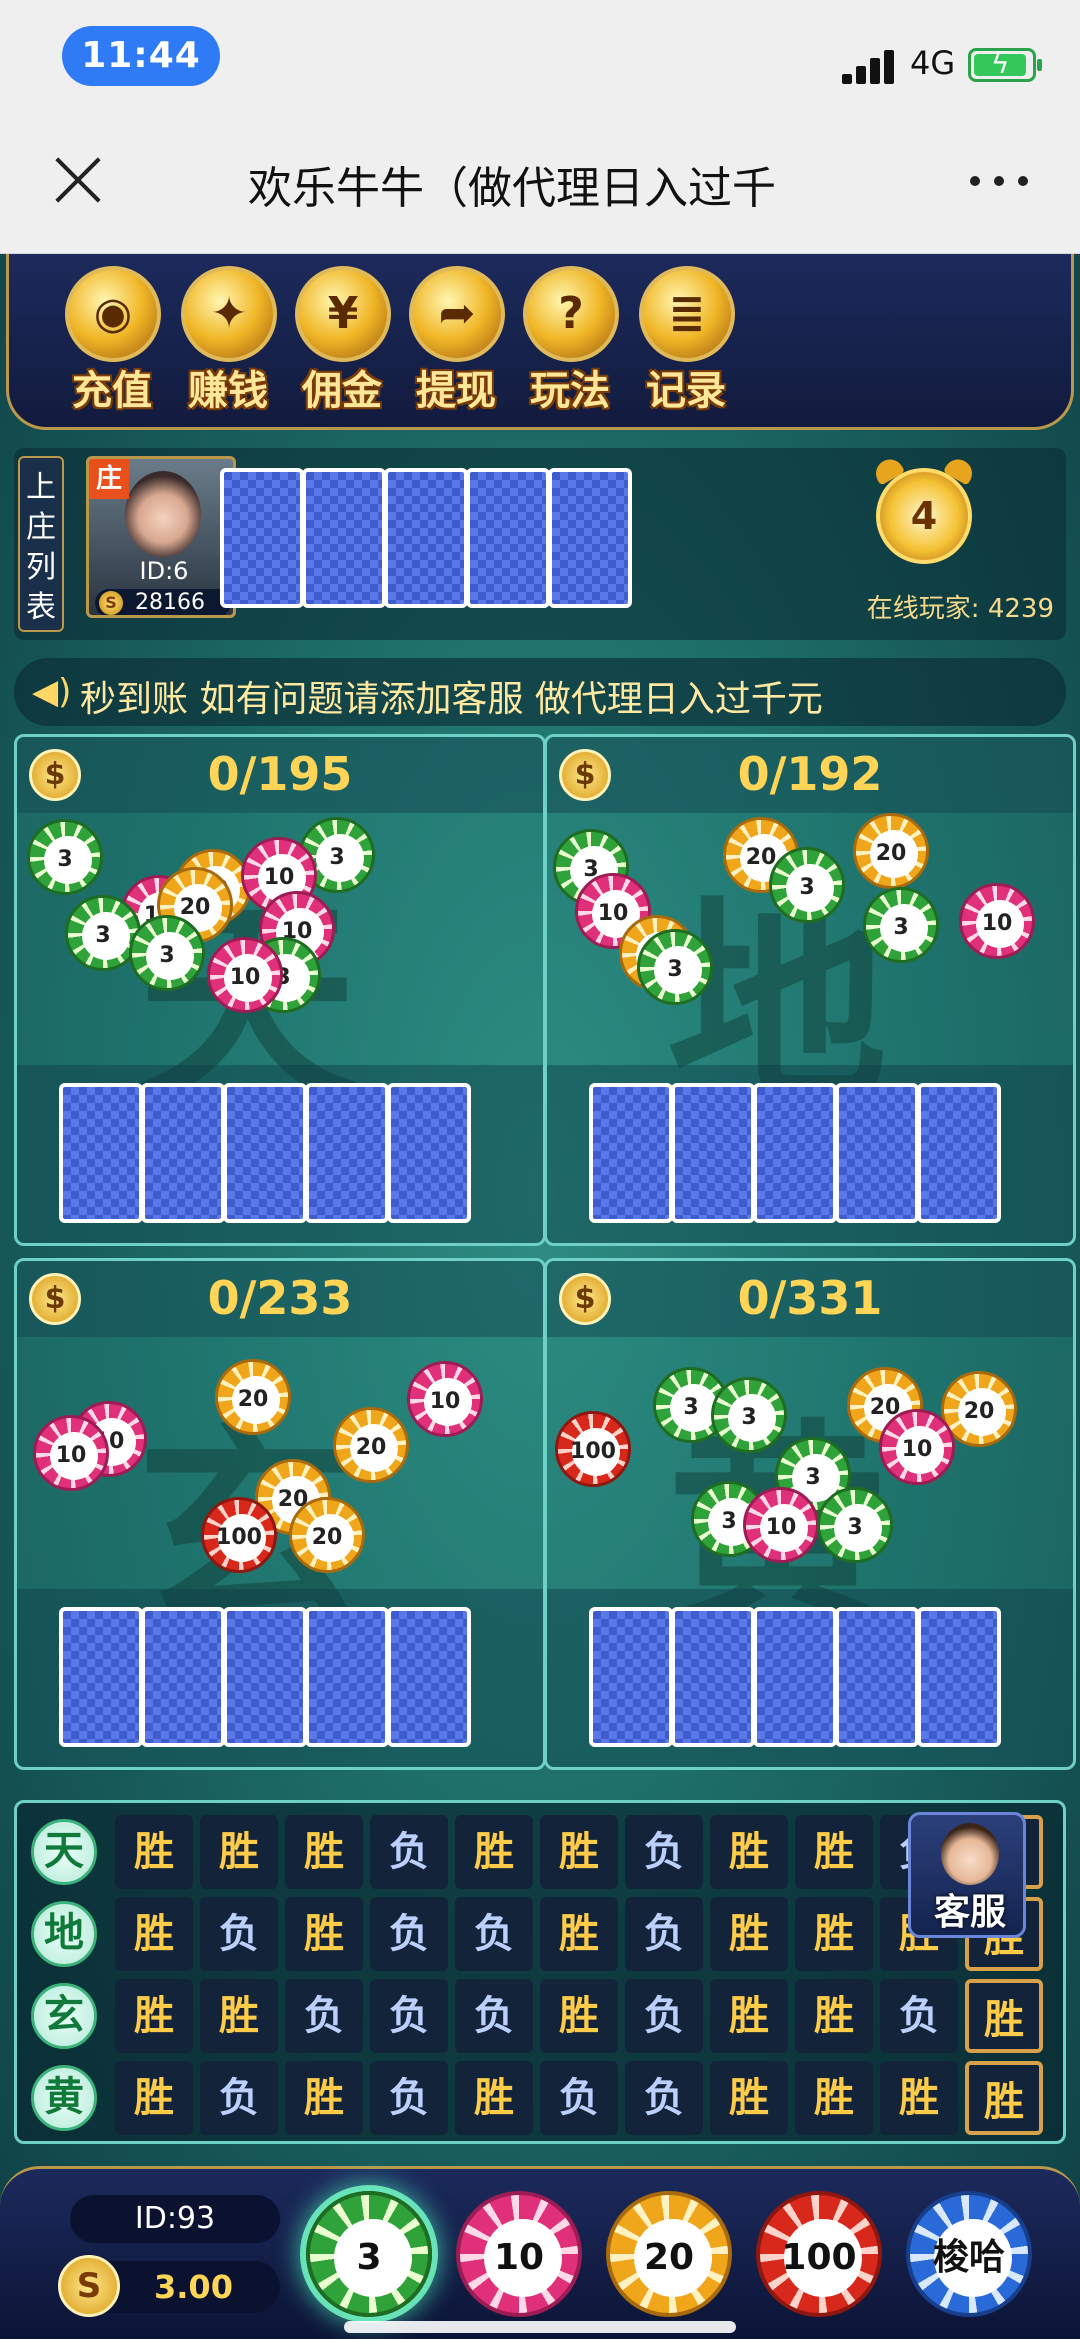 This screenshot has height=2339, width=1080. I want to click on browser-navbar: 欢乐牛牛（做代理日入过千, so click(540, 181).